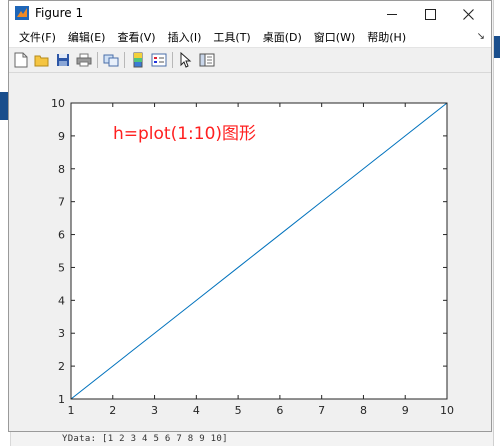 The height and width of the screenshot is (446, 500). I want to click on minimize-button, so click(392, 14).